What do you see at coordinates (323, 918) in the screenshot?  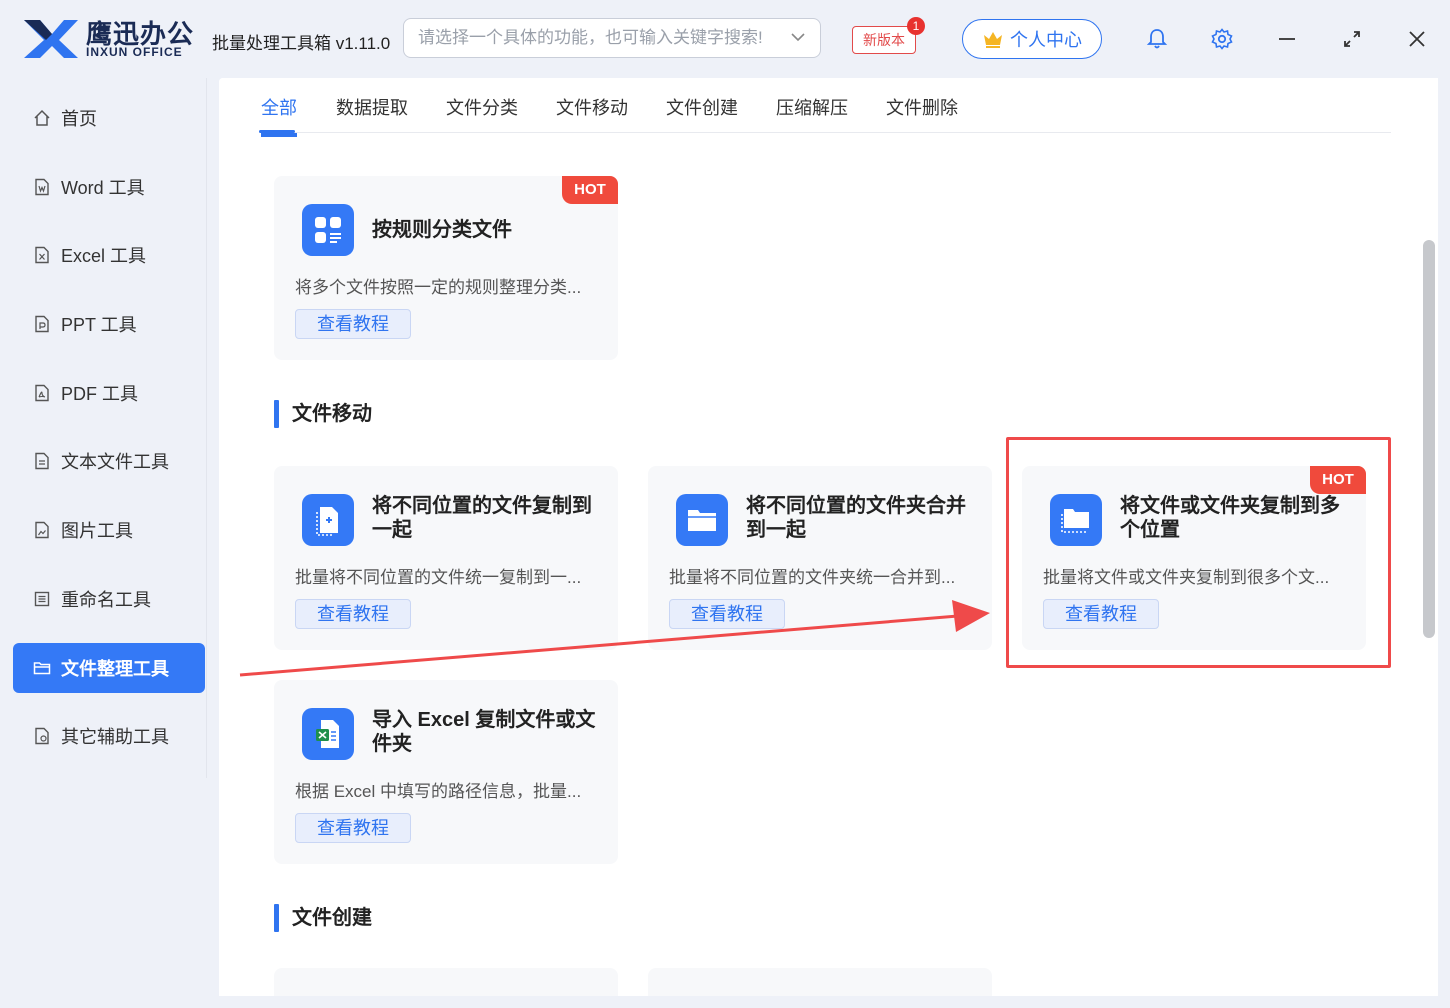 I see `section-title-file-create: 文件创建` at bounding box center [323, 918].